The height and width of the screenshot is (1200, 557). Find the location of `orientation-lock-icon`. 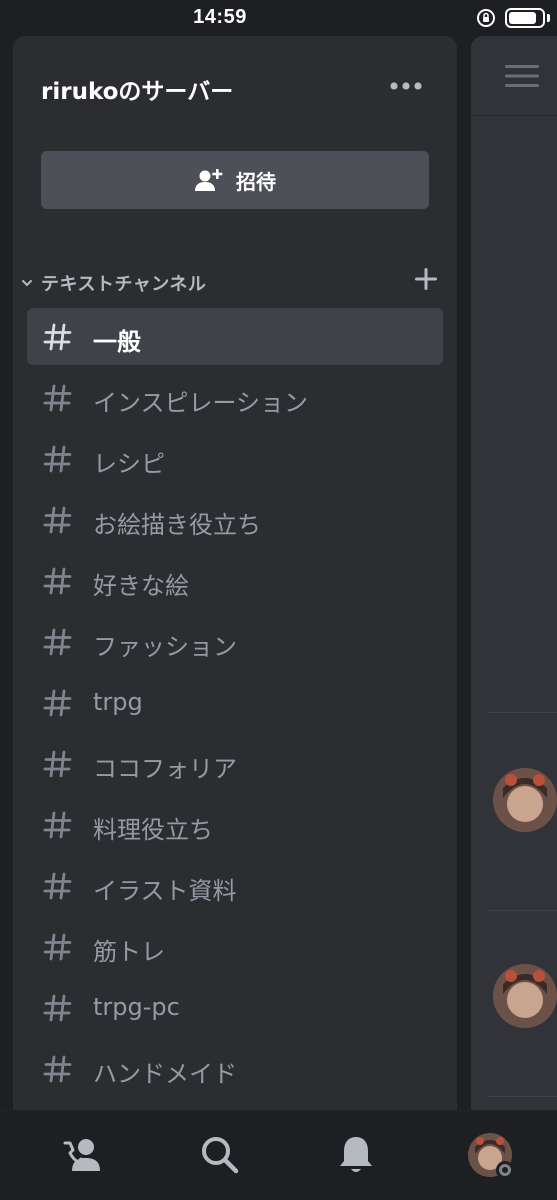

orientation-lock-icon is located at coordinates (486, 18).